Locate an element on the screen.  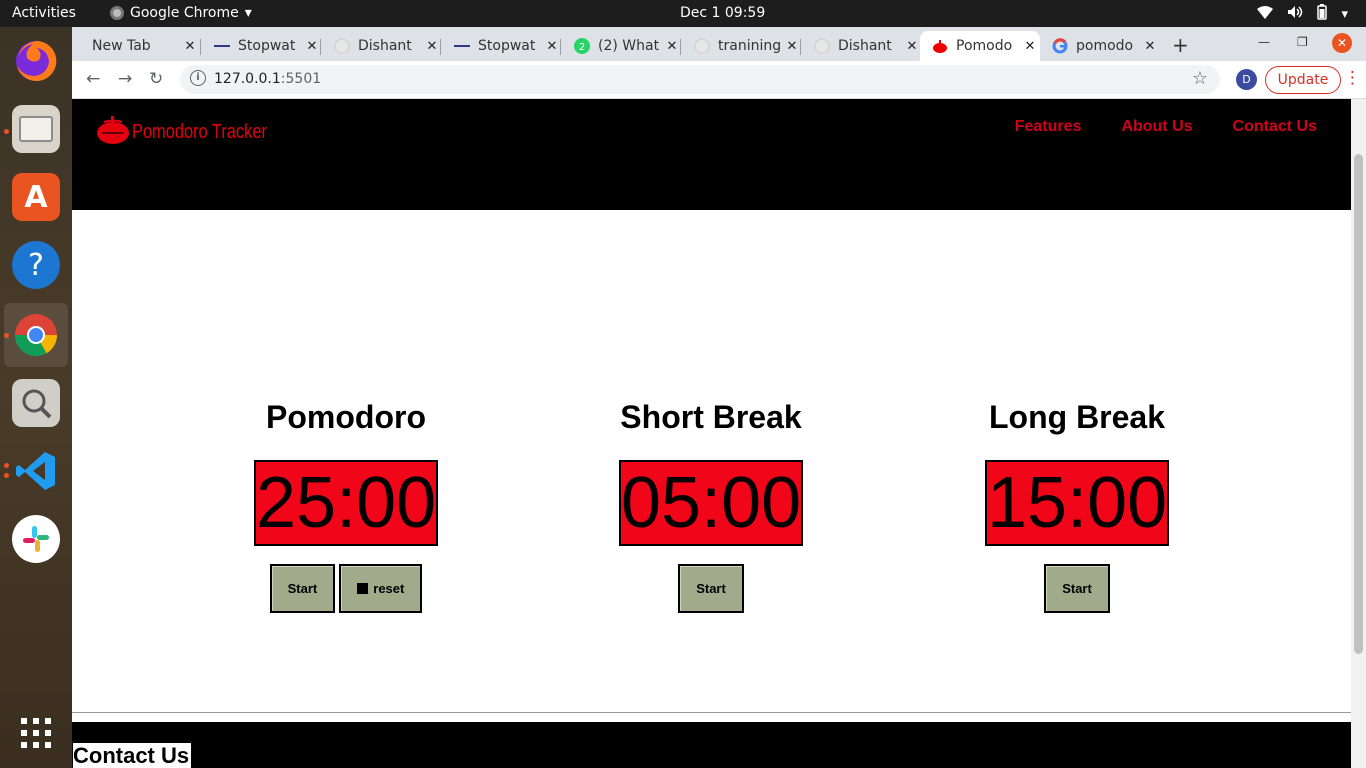
vscode-icon is located at coordinates (36, 471).